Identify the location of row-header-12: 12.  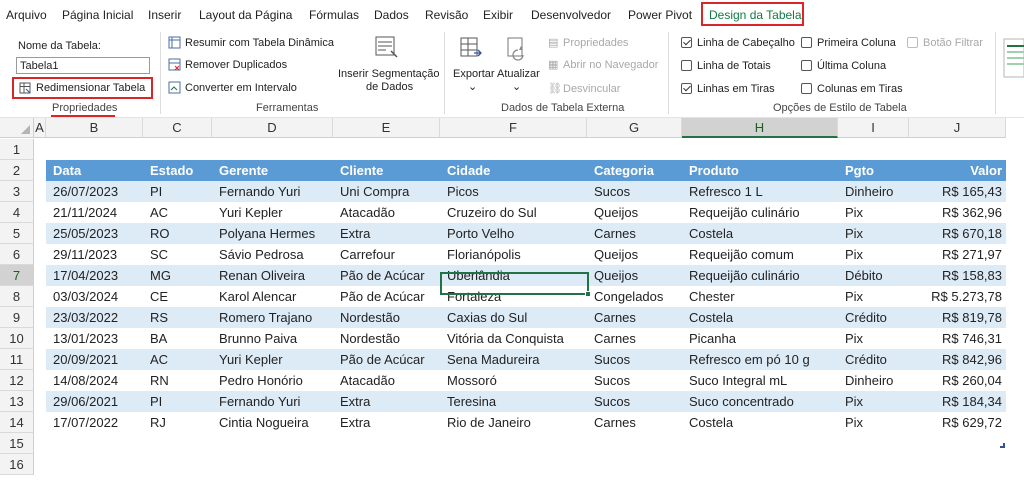
(17, 380).